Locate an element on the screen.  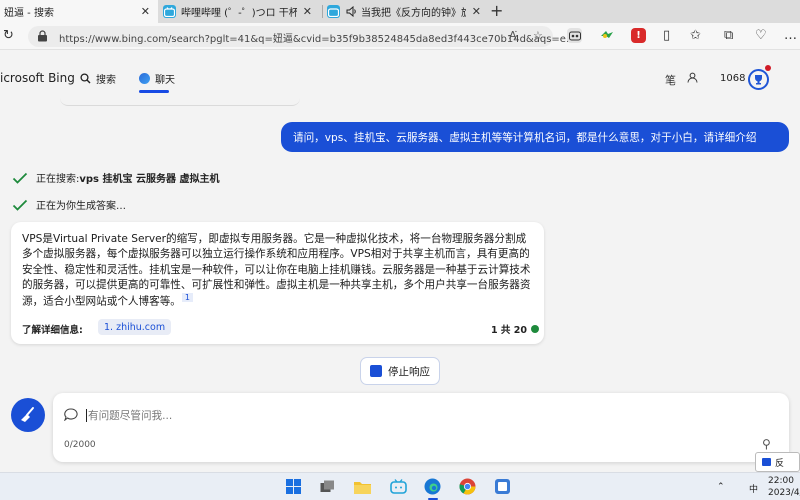
lock-icon is located at coordinates (42, 36).